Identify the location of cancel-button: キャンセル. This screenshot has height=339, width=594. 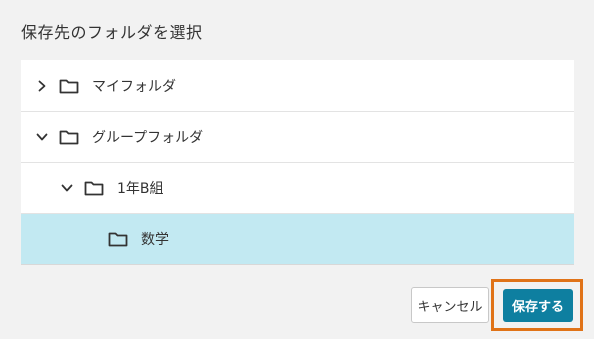
(450, 305).